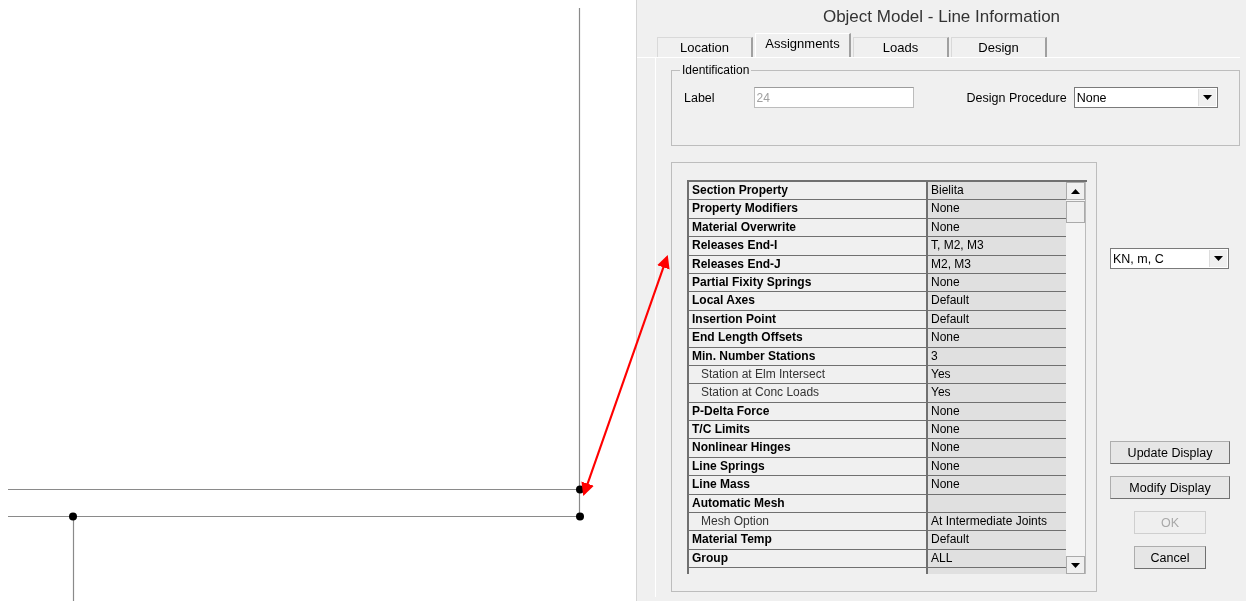 The height and width of the screenshot is (601, 1247). What do you see at coordinates (803, 45) in the screenshot?
I see `tab: Assignments` at bounding box center [803, 45].